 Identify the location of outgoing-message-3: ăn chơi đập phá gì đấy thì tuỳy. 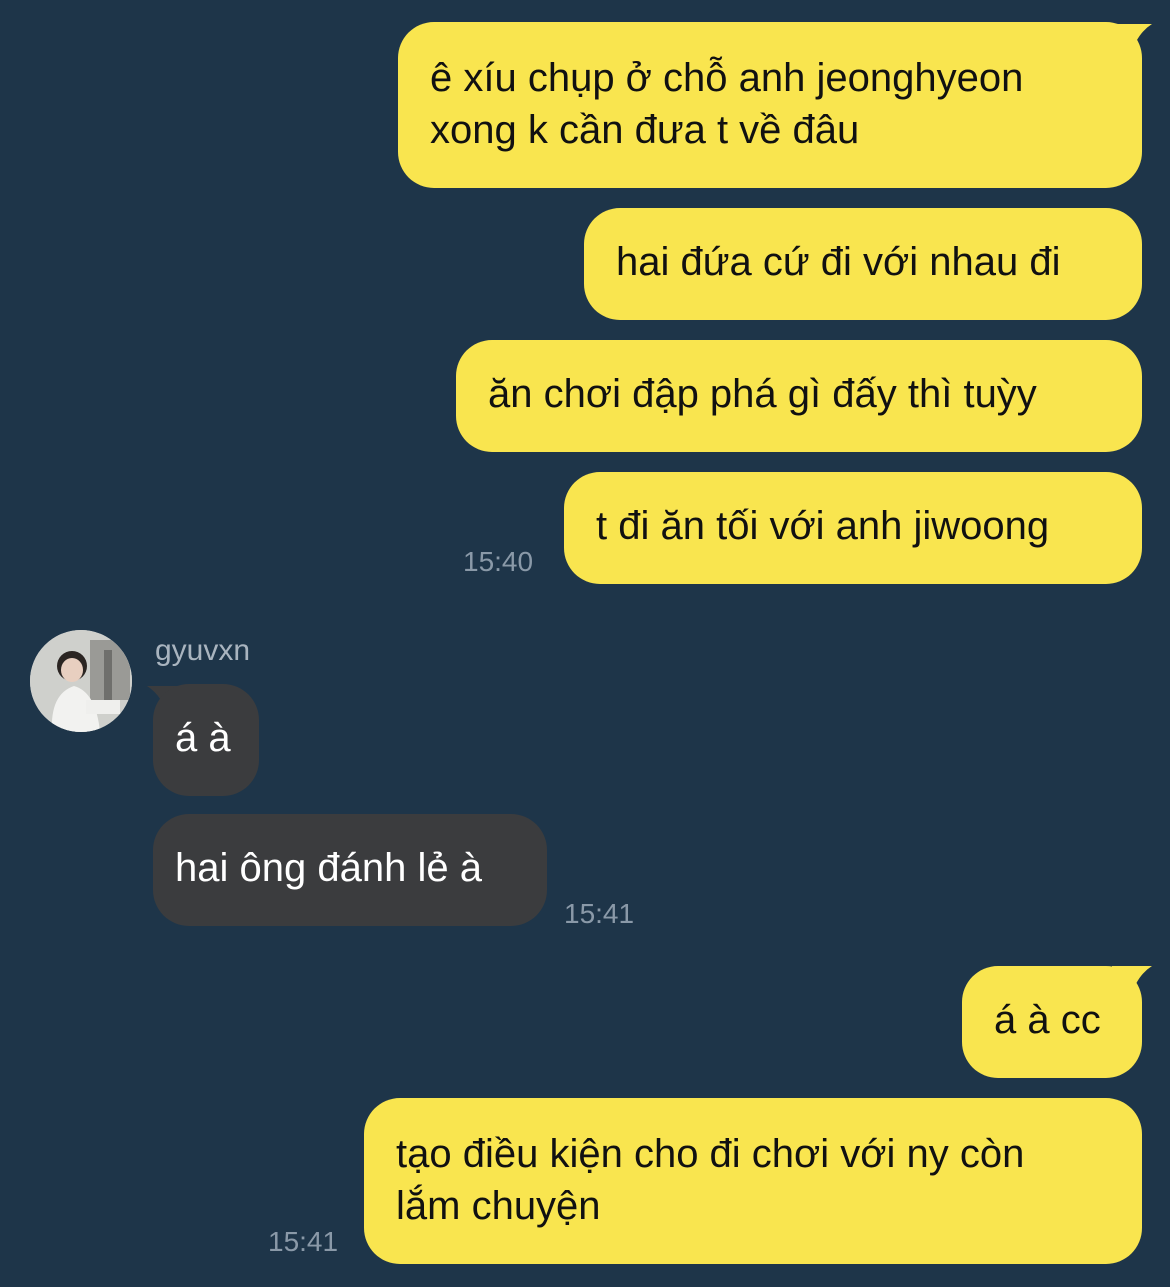
(799, 396).